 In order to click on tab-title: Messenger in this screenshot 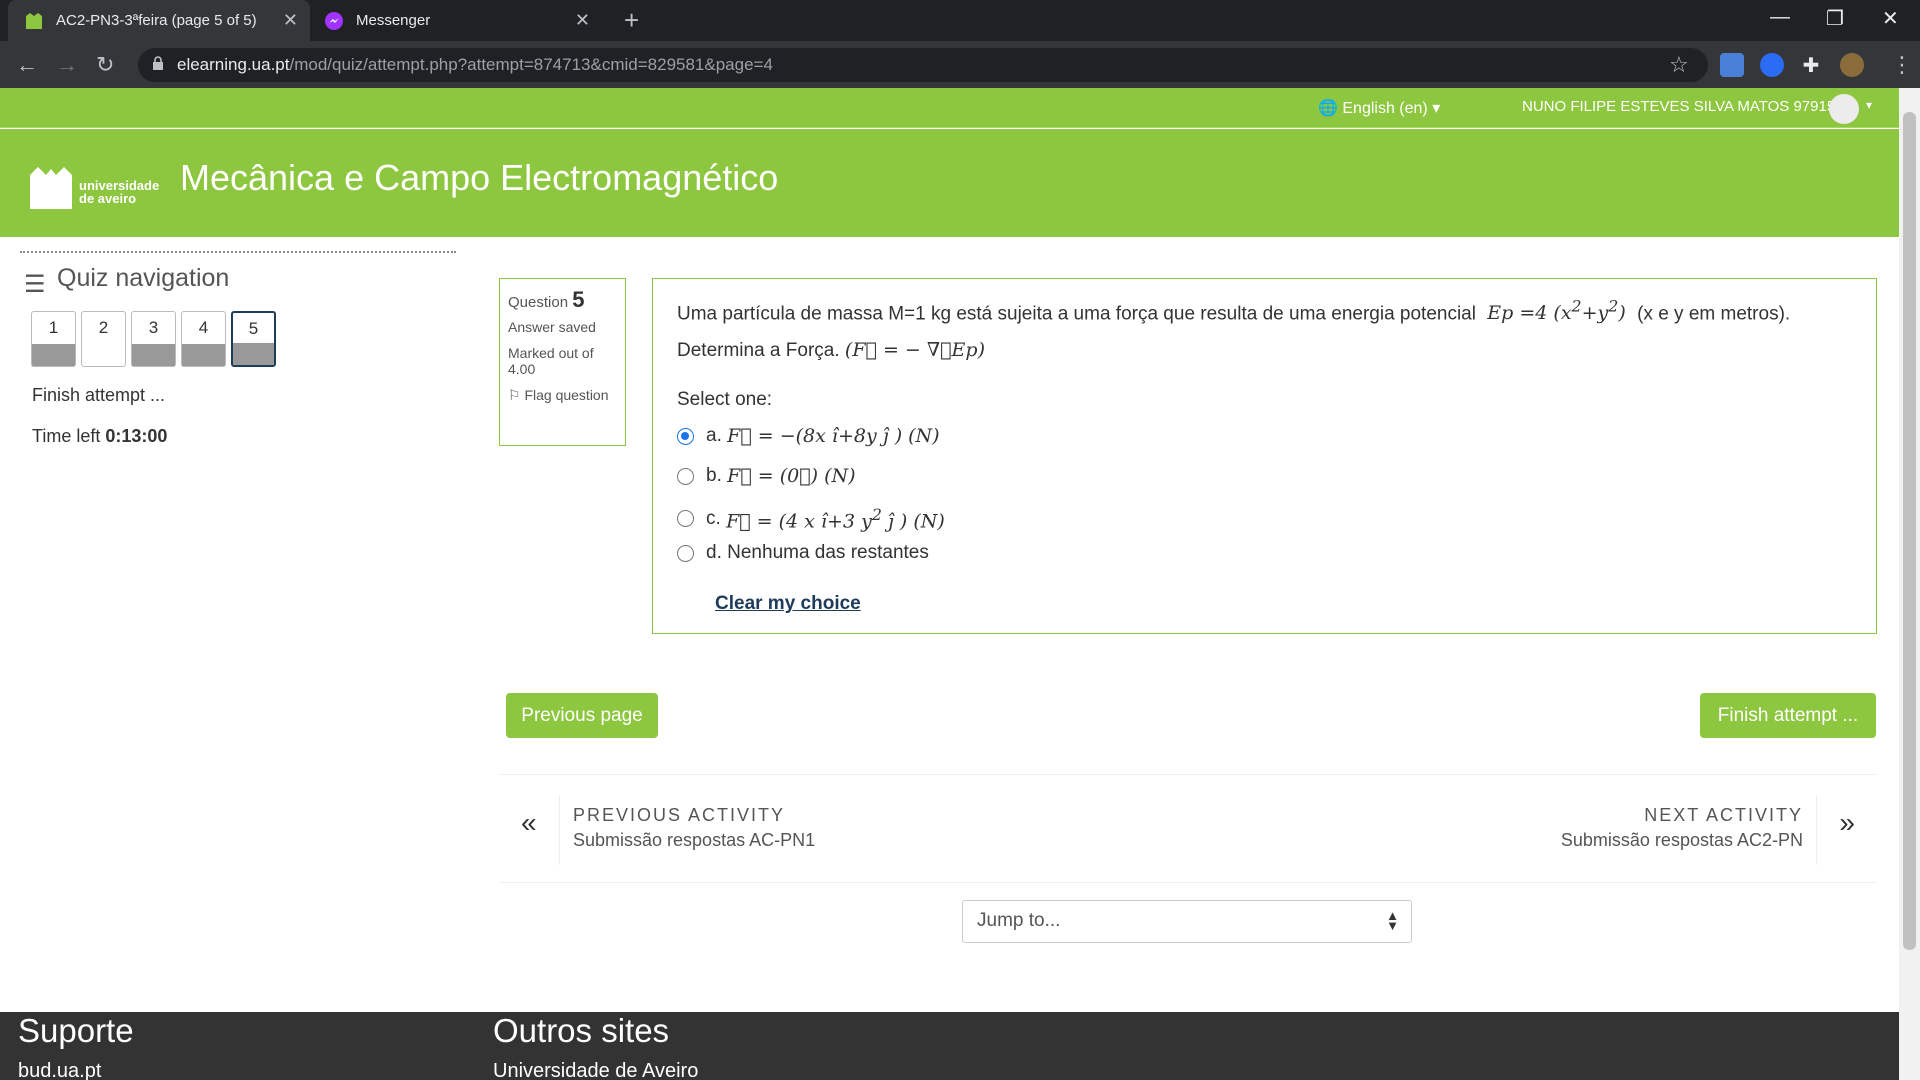, I will do `click(393, 20)`.